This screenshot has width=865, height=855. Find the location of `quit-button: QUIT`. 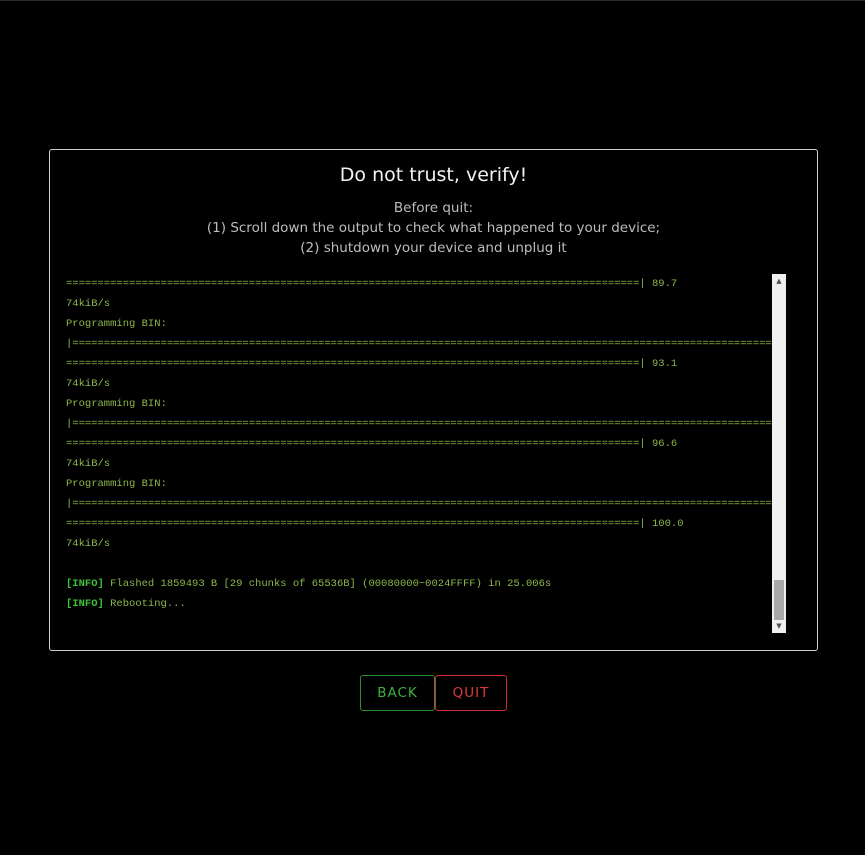

quit-button: QUIT is located at coordinates (471, 693).